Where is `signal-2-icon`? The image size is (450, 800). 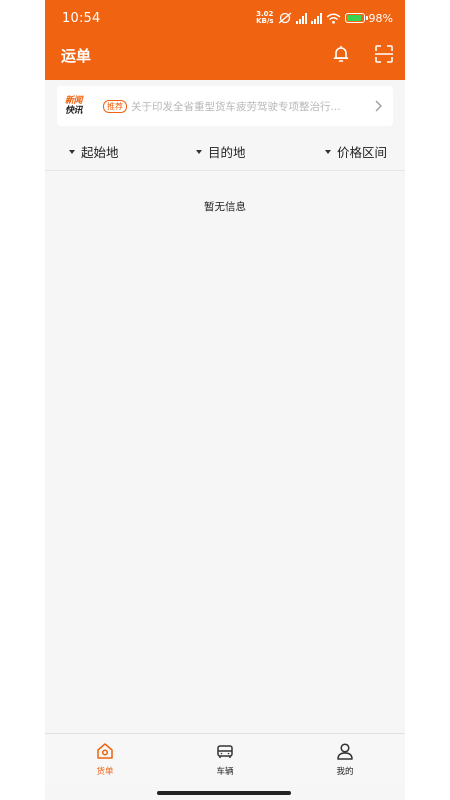
signal-2-icon is located at coordinates (316, 18).